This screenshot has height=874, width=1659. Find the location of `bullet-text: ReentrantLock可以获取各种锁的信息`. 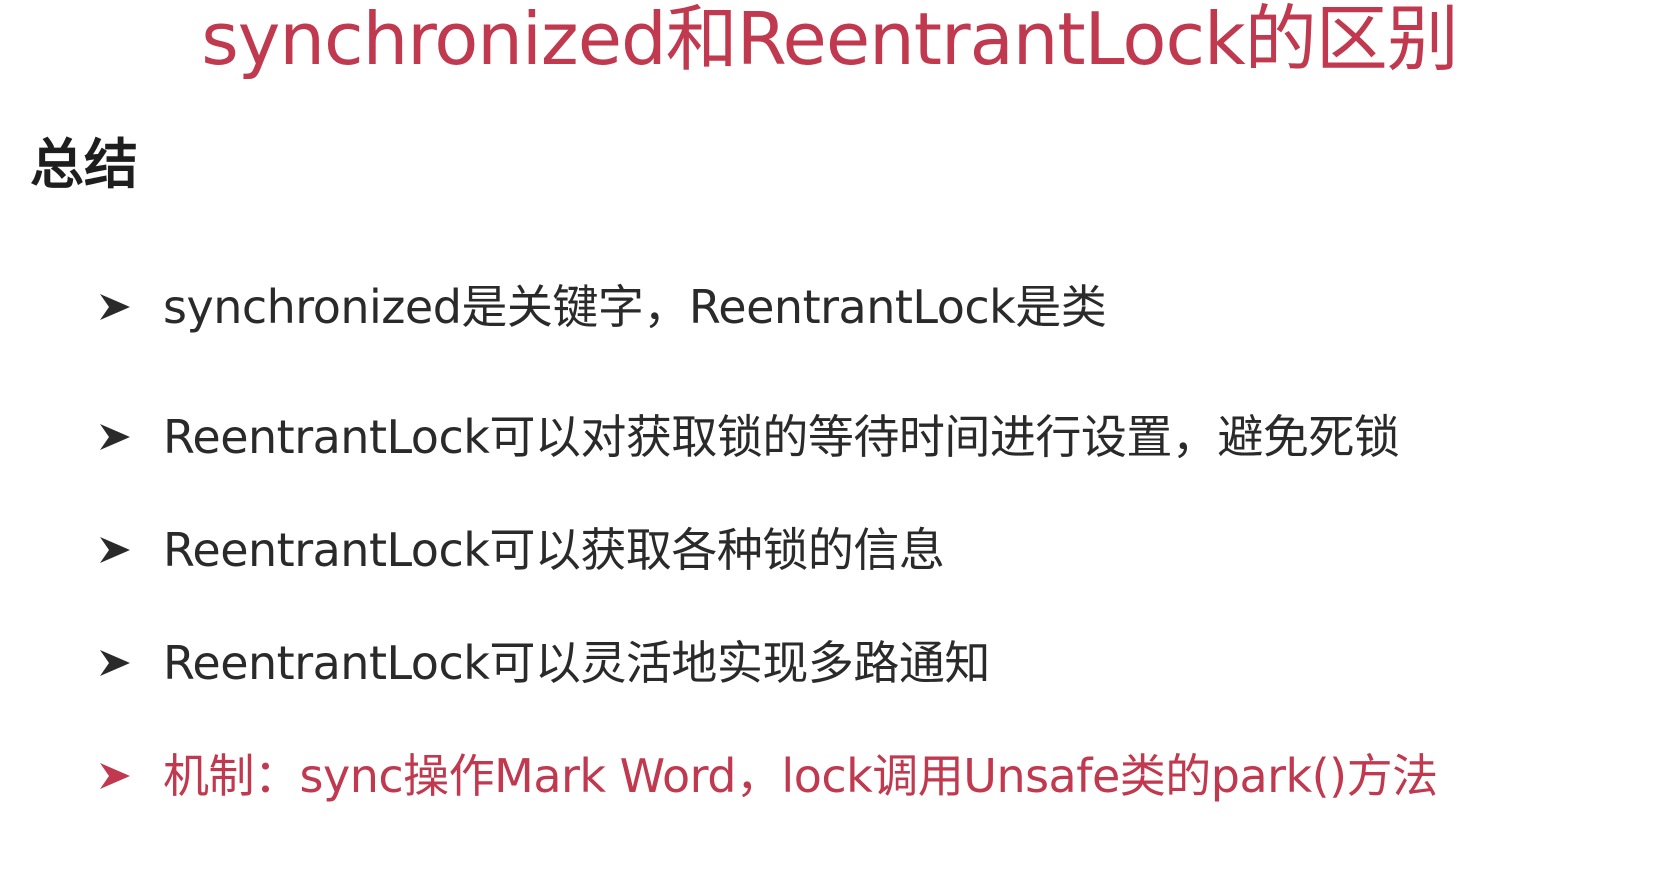

bullet-text: ReentrantLock可以获取各种锁的信息 is located at coordinates (554, 550).